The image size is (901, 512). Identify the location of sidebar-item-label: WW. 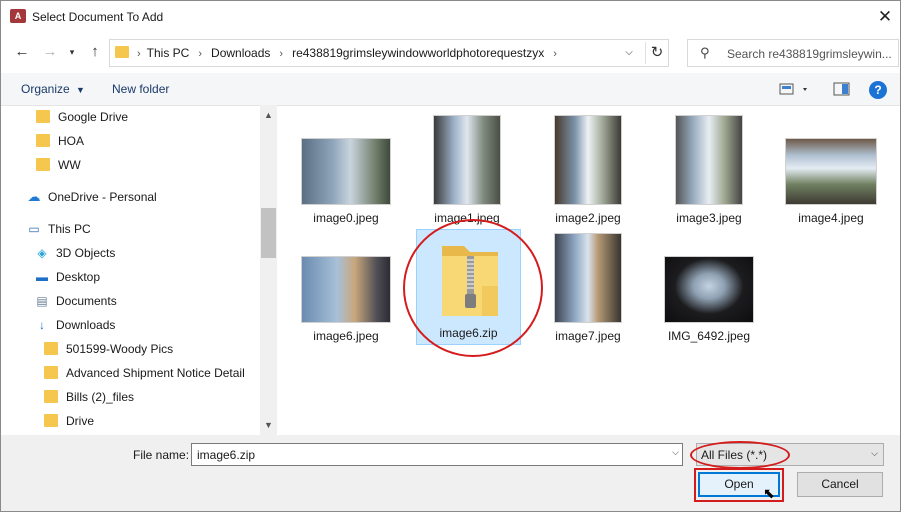
(69, 165).